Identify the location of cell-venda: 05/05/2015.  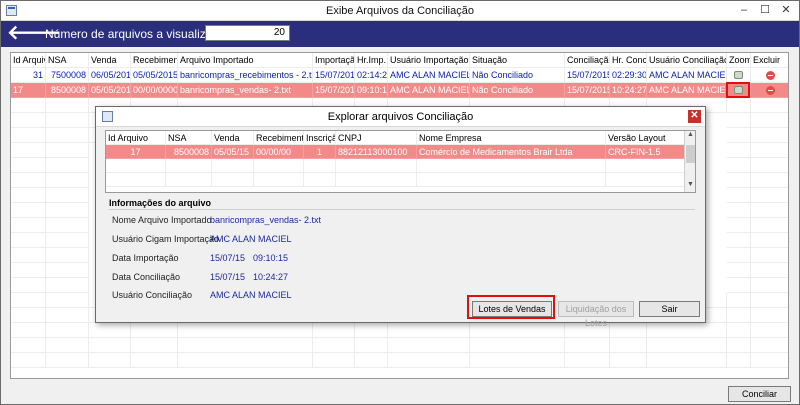
(110, 90).